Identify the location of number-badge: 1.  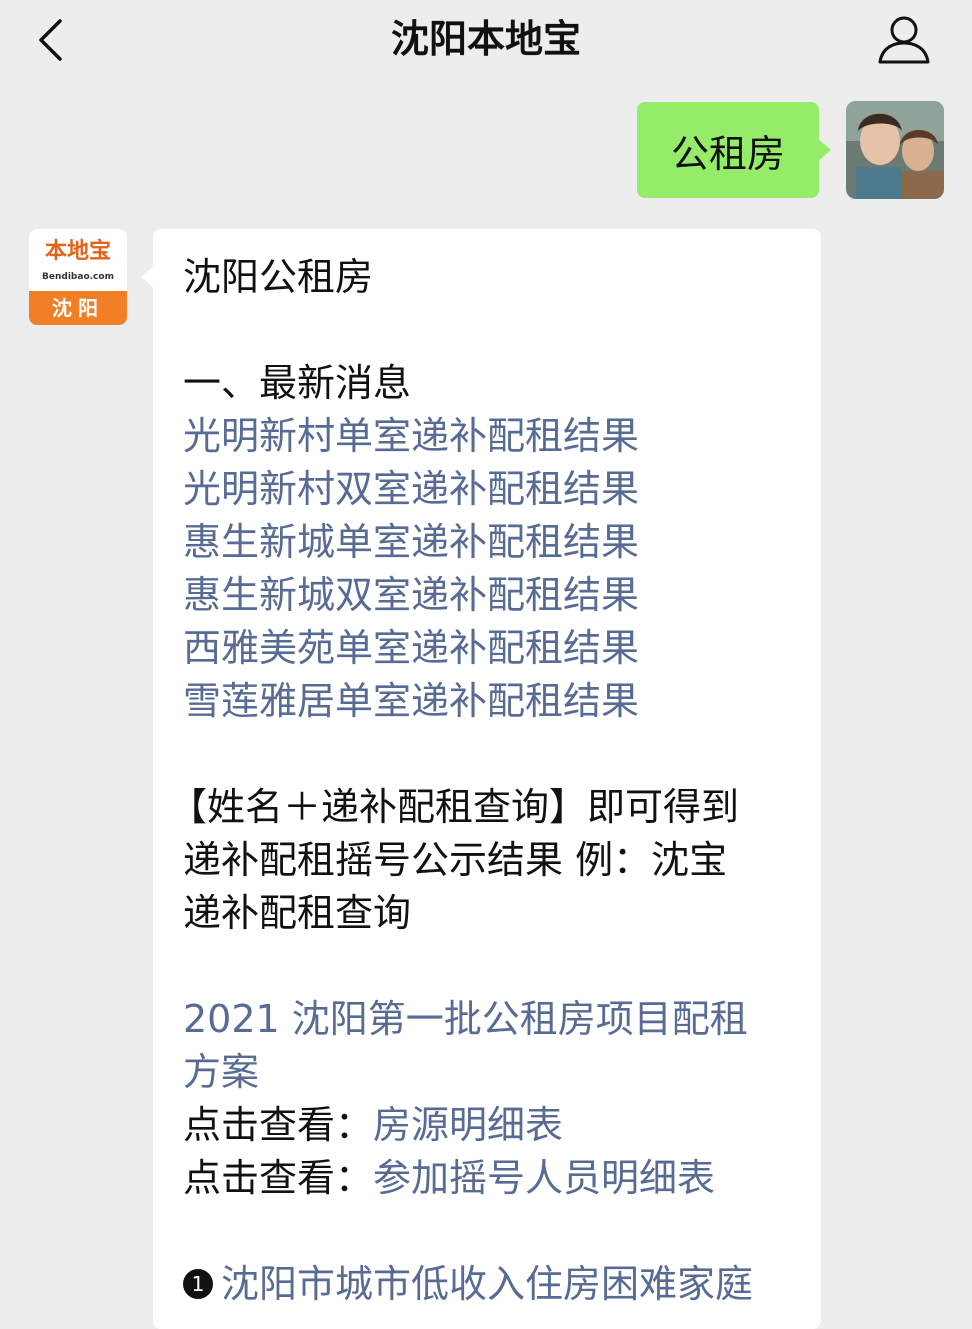
(198, 1283).